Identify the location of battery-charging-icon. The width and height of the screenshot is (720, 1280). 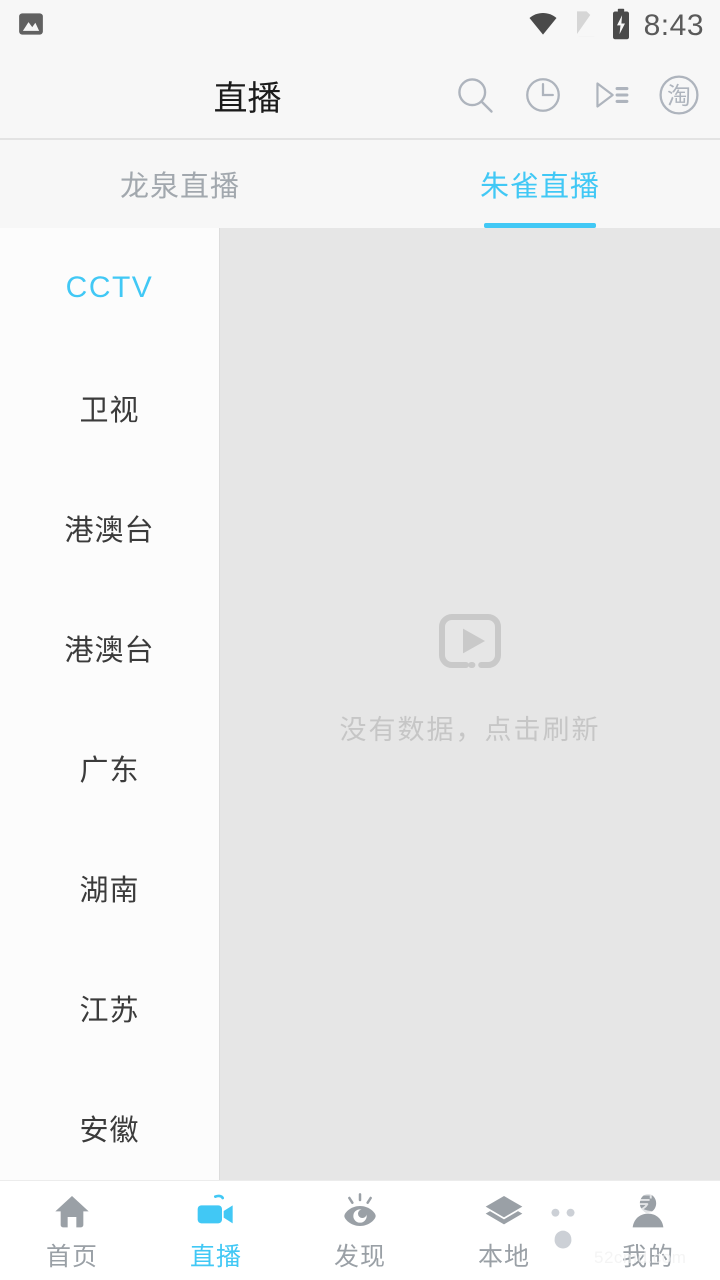
(621, 26).